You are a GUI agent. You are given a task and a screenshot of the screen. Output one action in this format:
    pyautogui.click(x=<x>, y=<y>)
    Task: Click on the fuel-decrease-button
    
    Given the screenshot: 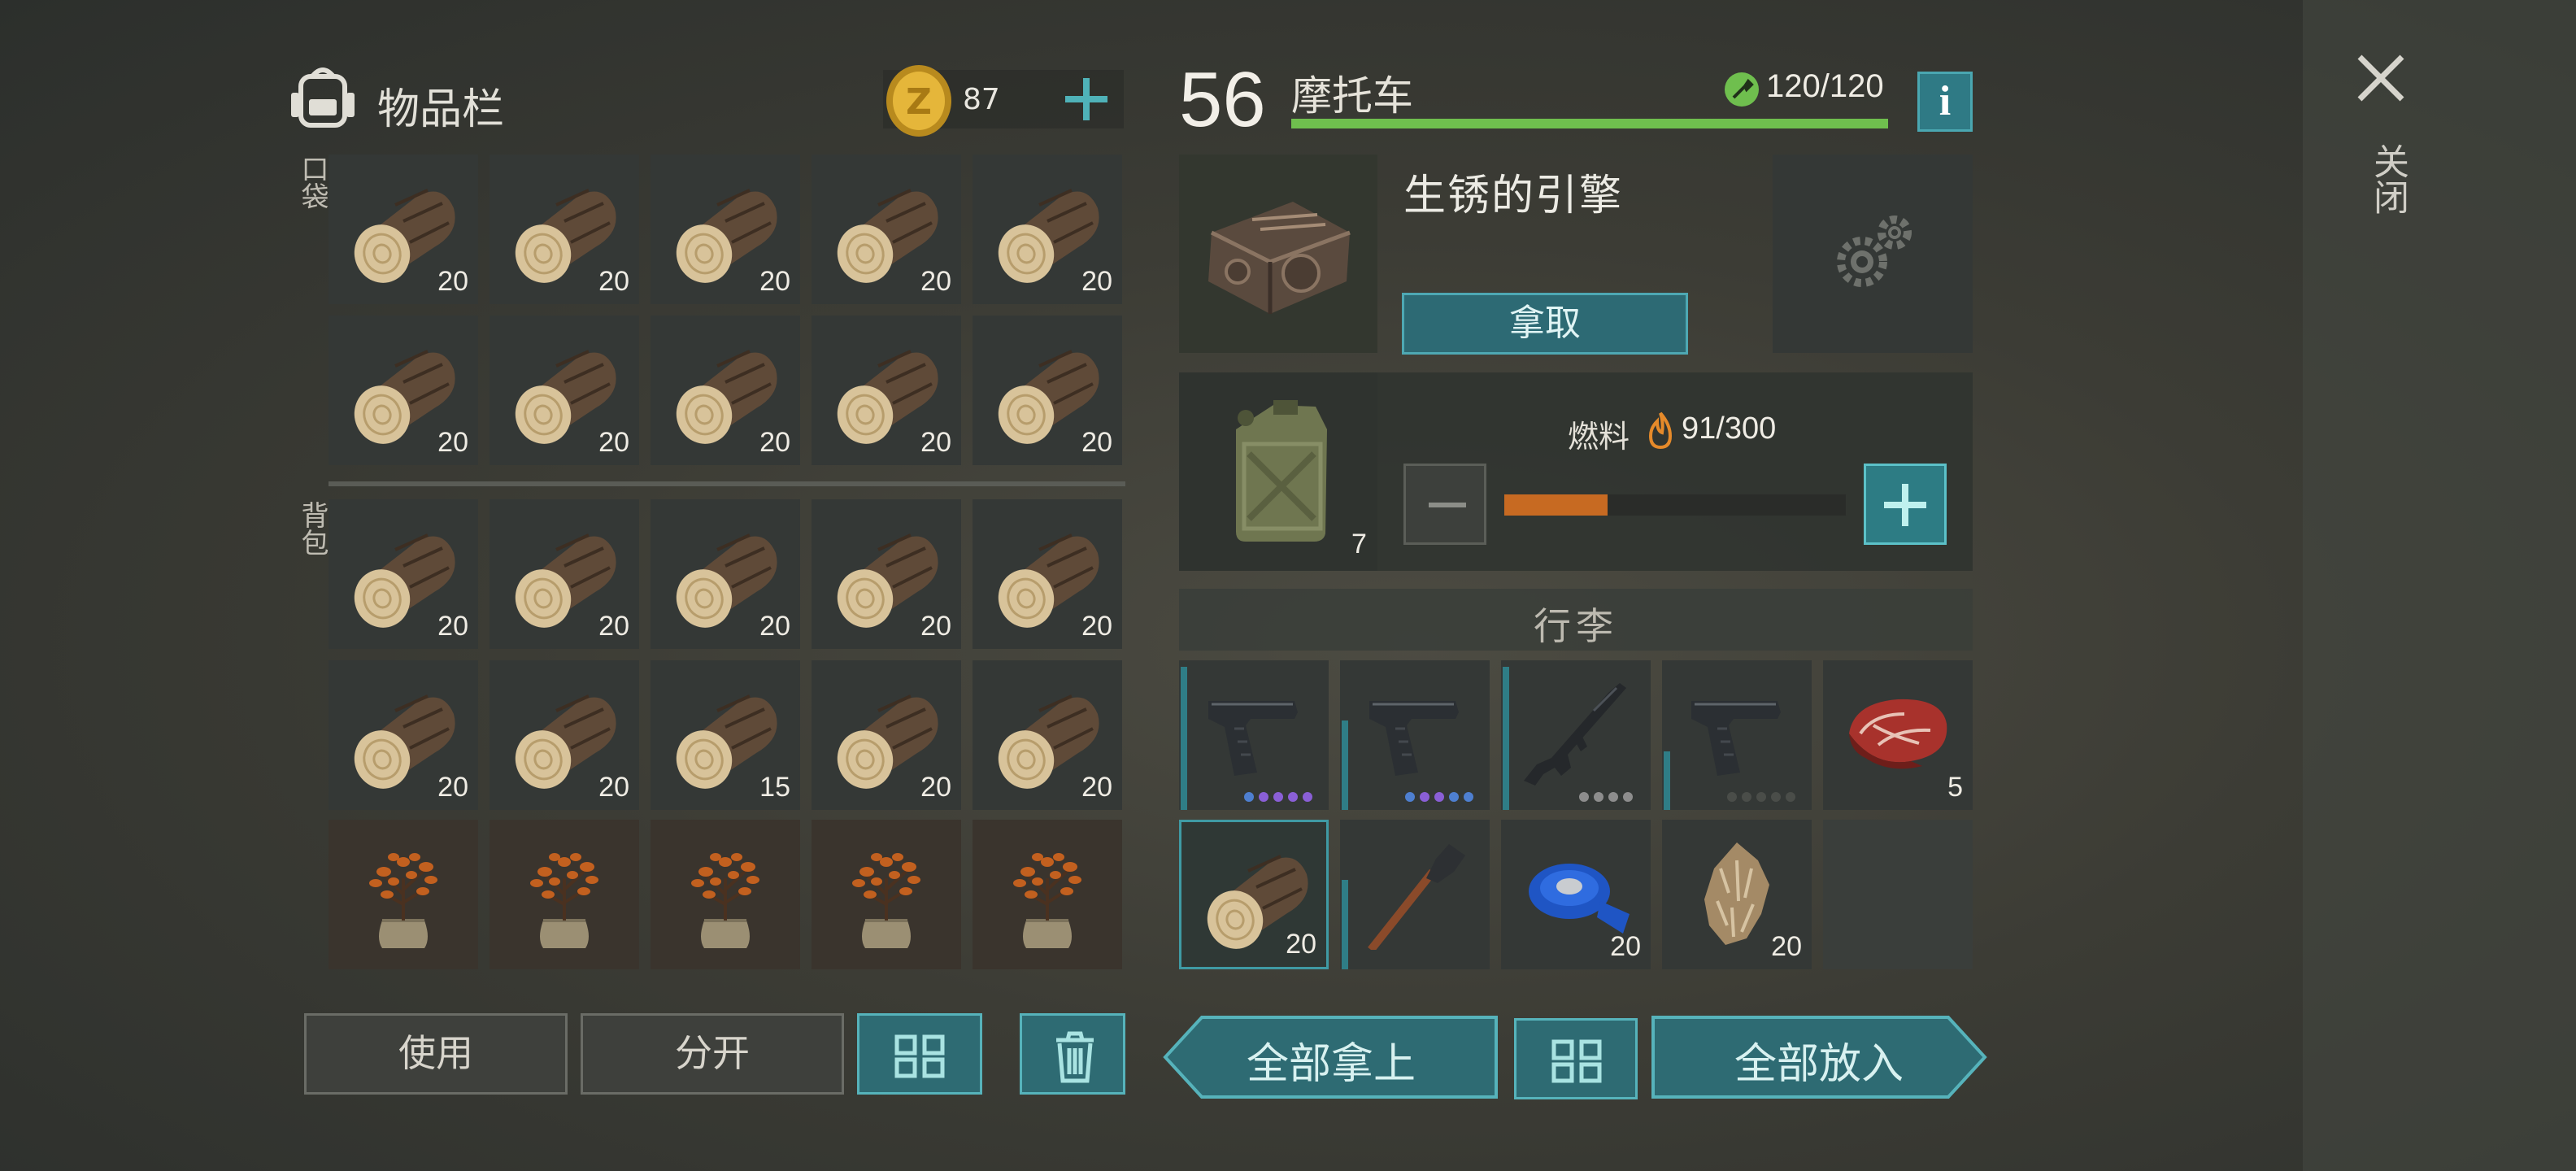 What is the action you would take?
    pyautogui.click(x=1445, y=505)
    